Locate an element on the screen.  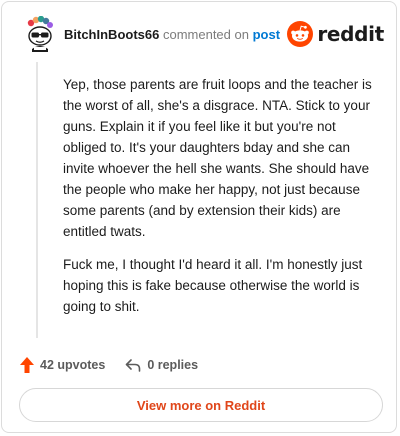
avatar is located at coordinates (40, 33).